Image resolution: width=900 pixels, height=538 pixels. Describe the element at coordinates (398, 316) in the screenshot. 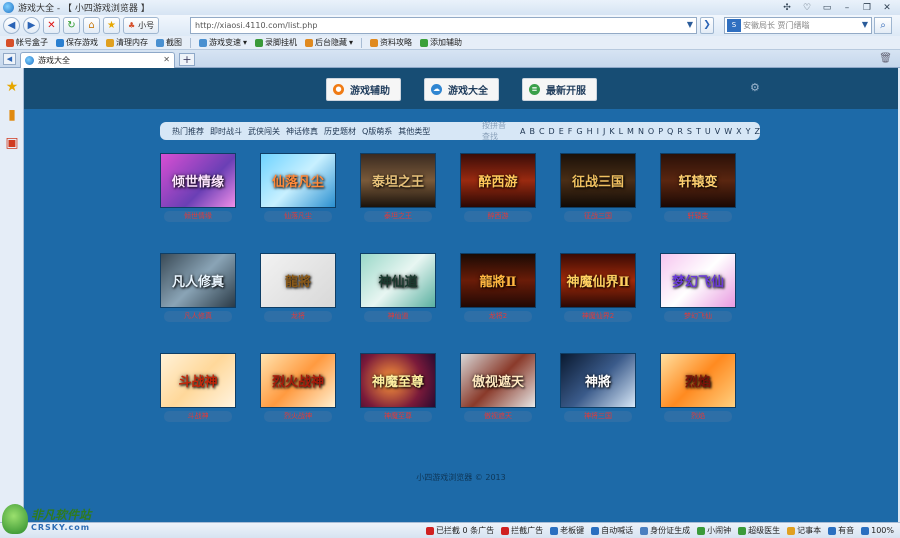

I see `game-name-link: 神仙道` at that location.